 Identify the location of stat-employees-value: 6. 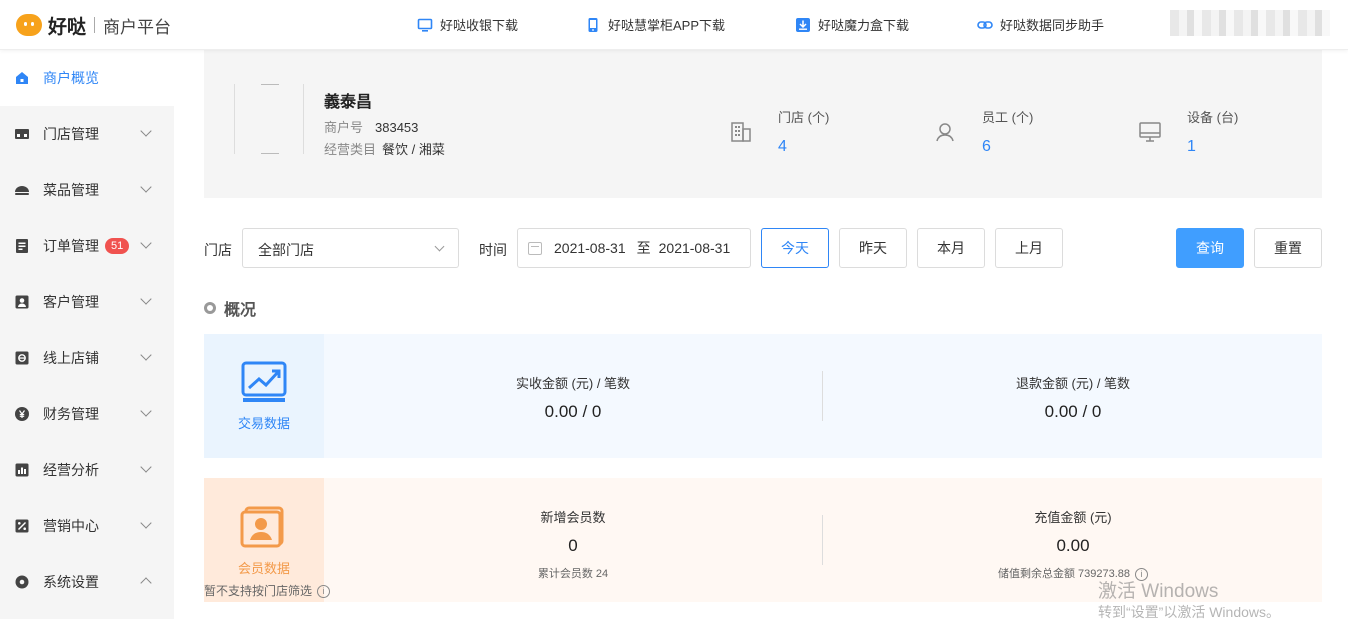
(1007, 147).